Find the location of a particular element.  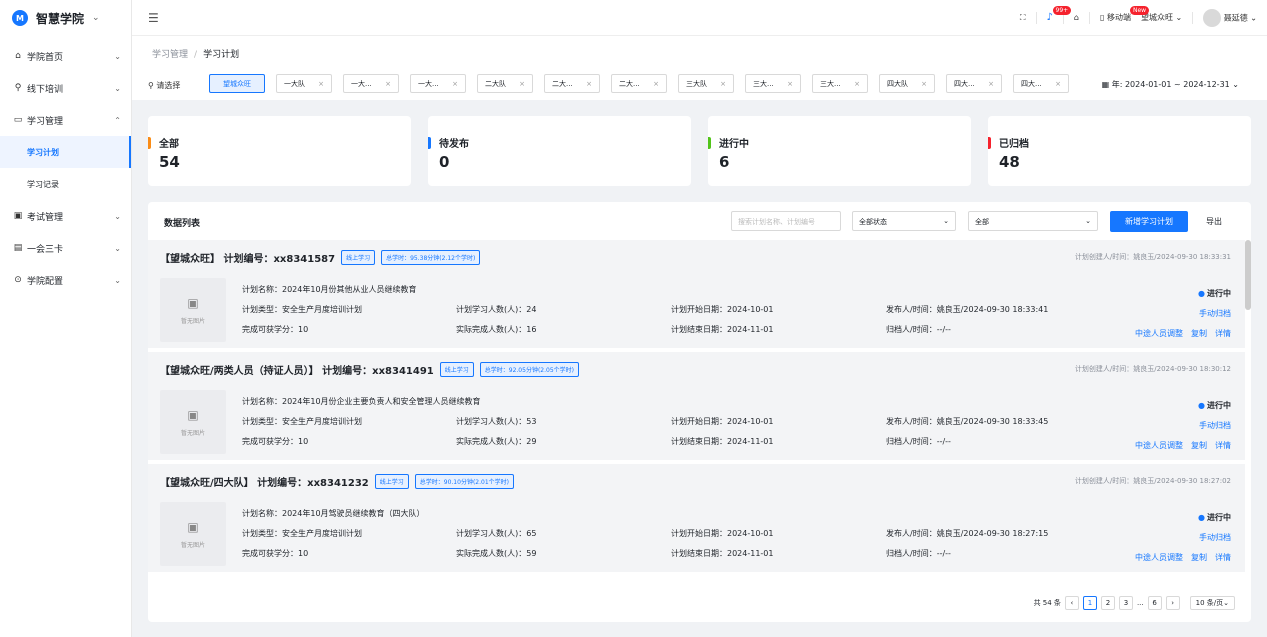

stat-label: 全部 is located at coordinates (169, 144).